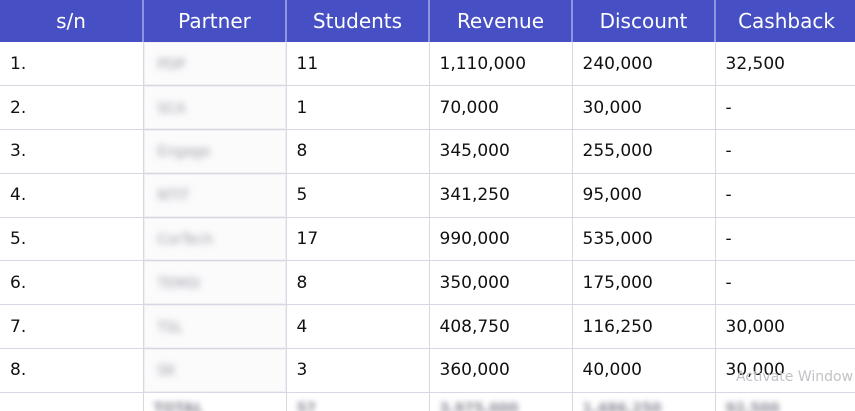  I want to click on header-revenue: Revenue, so click(501, 21).